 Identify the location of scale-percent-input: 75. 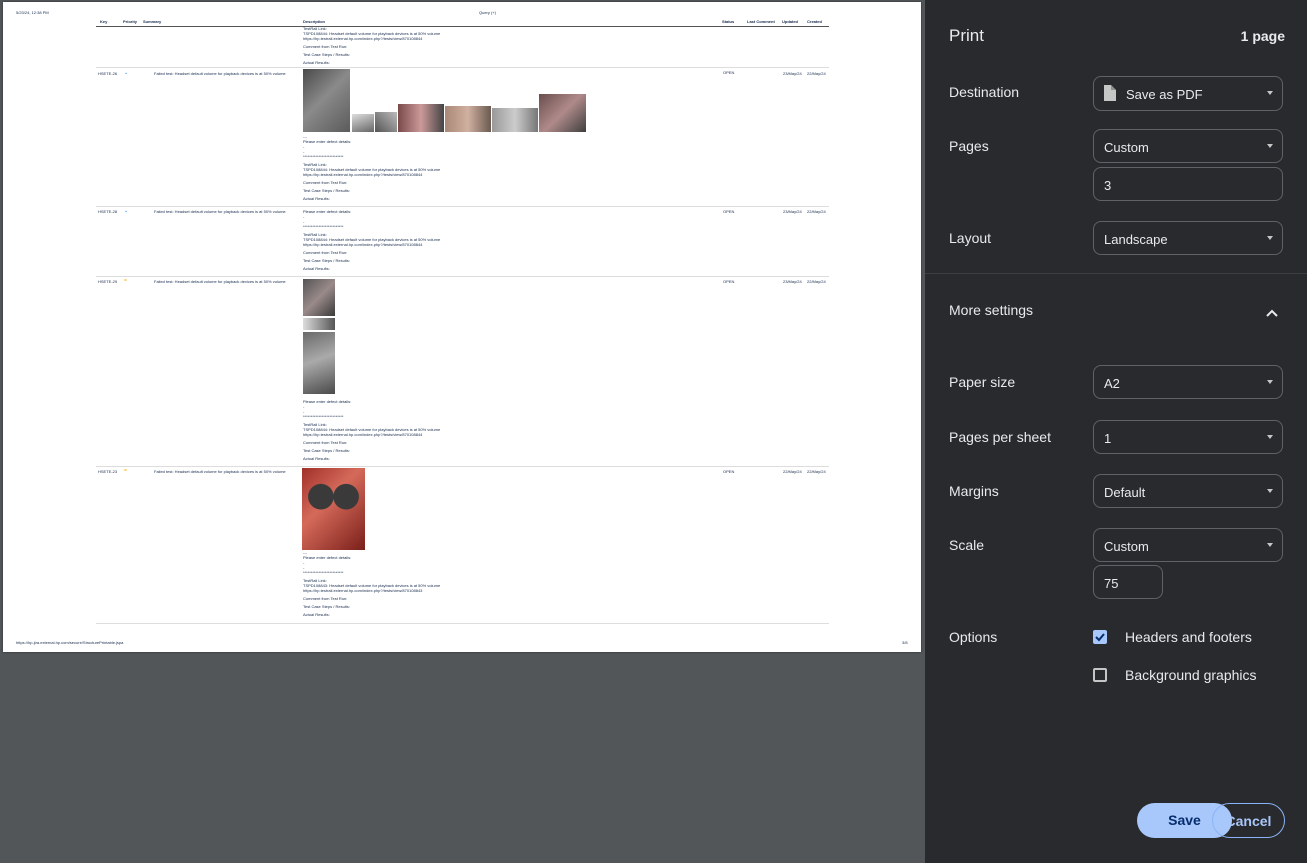
(1128, 582).